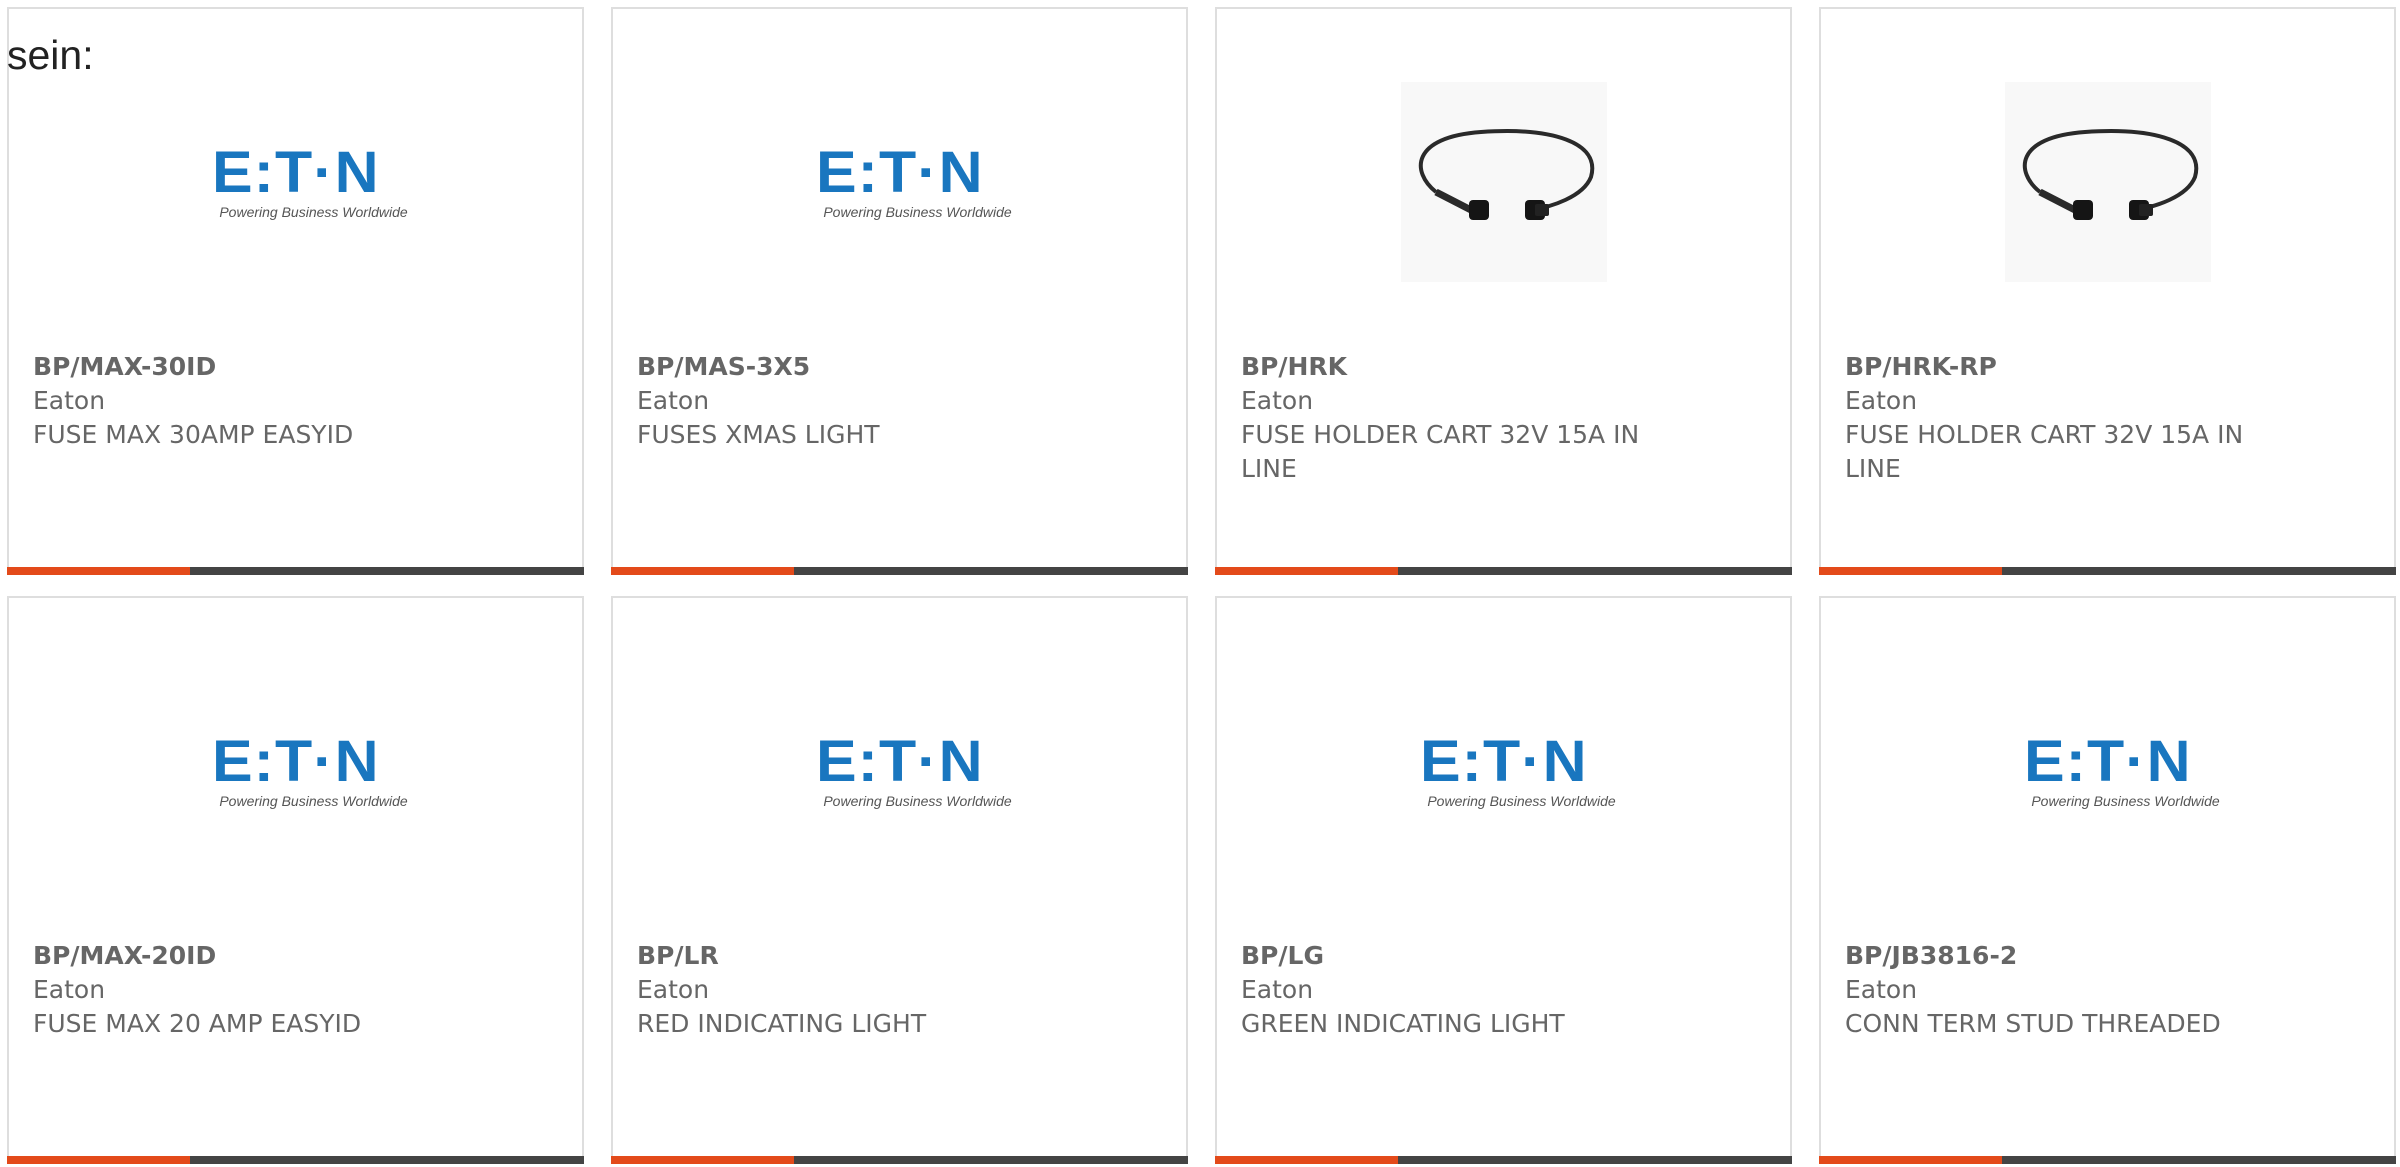 The image size is (2400, 1167). What do you see at coordinates (1451, 990) in the screenshot?
I see `product-info: BP/LG Eaton GREEN INDICATING LIGHT` at bounding box center [1451, 990].